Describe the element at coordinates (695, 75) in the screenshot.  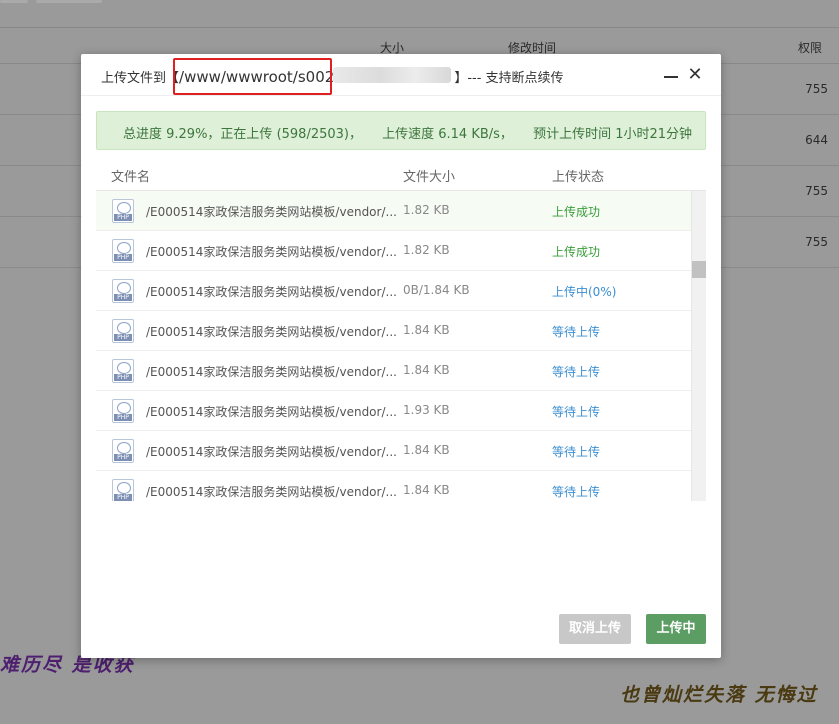
I see `close-icon: ✕` at that location.